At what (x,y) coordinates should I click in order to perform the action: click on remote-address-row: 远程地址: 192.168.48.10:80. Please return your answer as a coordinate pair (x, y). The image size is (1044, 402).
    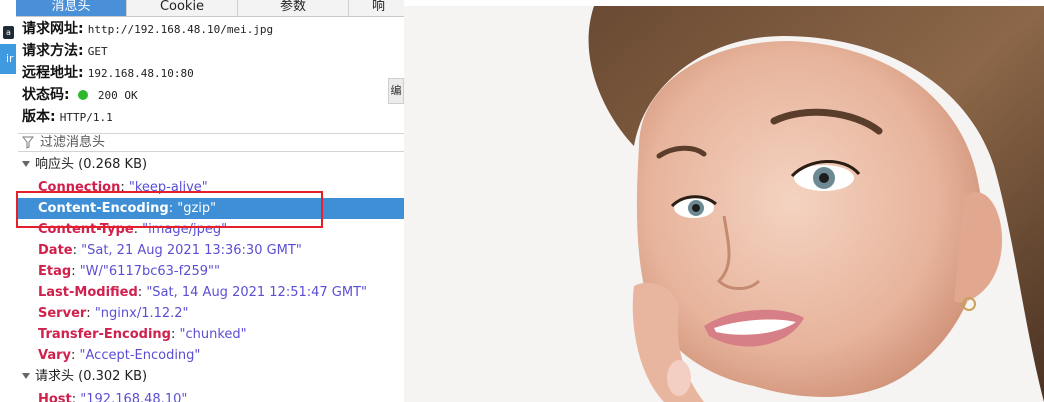
    Looking at the image, I should click on (108, 73).